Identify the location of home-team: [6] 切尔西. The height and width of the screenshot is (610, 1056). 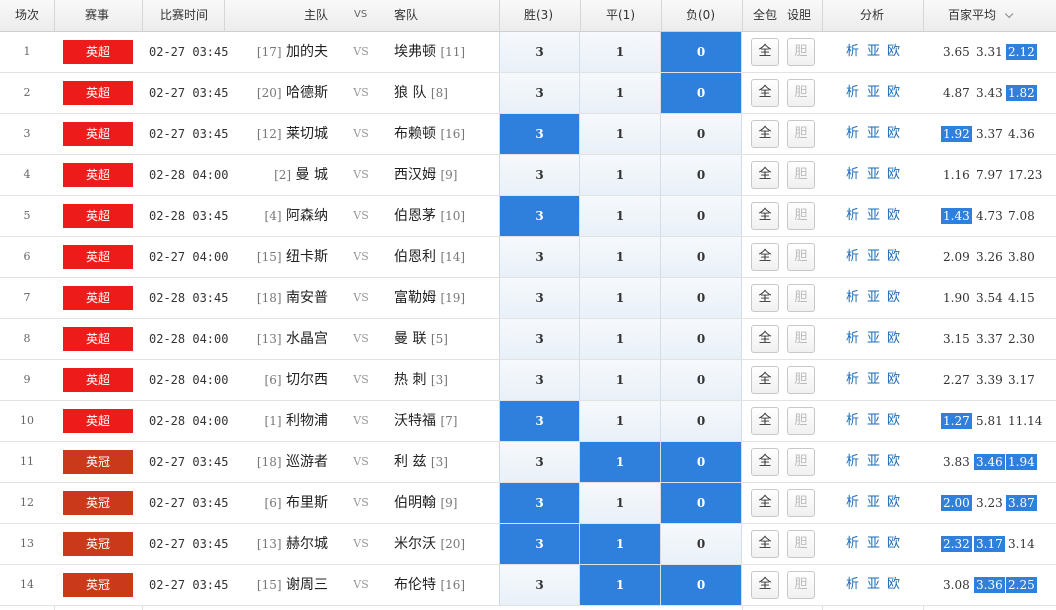
(280, 380).